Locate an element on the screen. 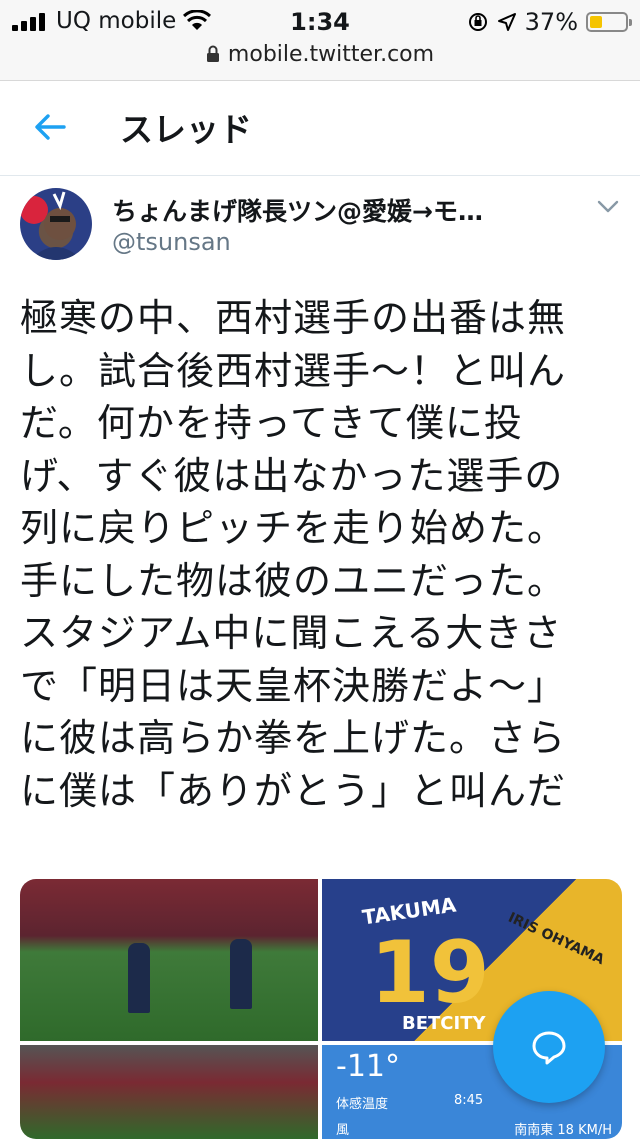  orientation-lock-icon is located at coordinates (477, 22).